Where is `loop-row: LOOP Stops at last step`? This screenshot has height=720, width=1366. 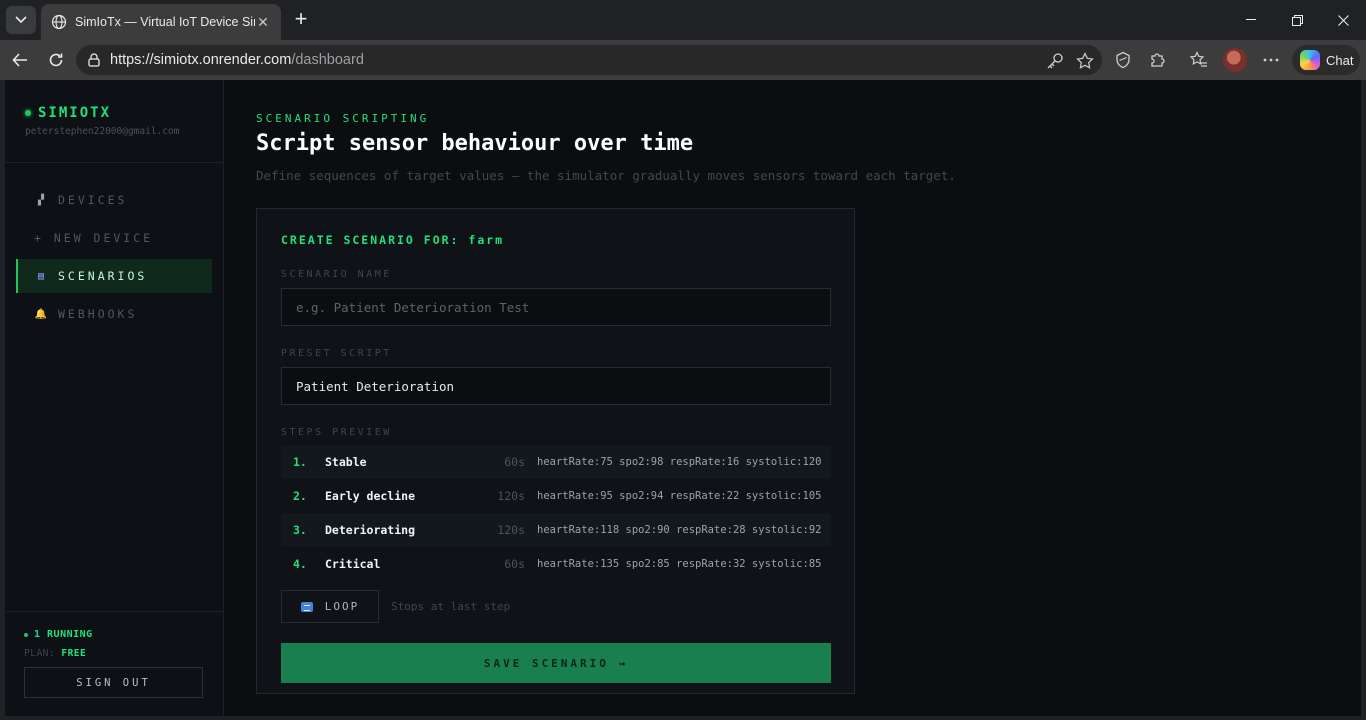
loop-row: LOOP Stops at last step is located at coordinates (555, 606).